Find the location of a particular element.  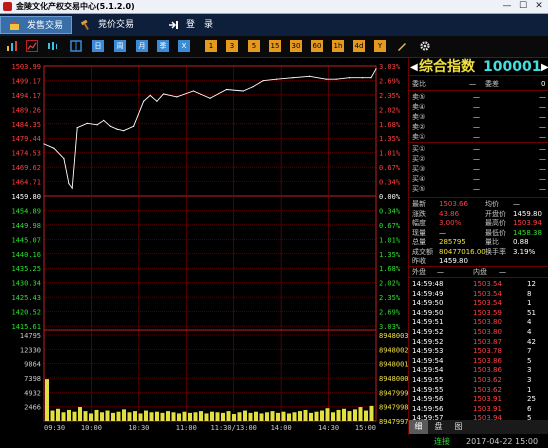

minute-1-button: 1 is located at coordinates (211, 46).